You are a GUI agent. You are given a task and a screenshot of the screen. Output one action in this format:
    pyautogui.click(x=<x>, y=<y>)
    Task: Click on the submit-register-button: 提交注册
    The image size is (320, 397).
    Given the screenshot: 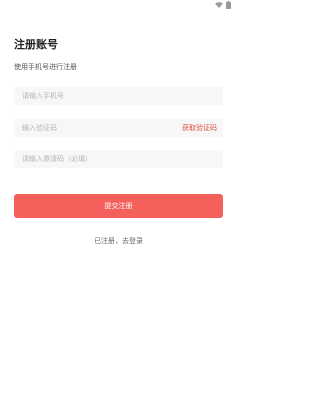 What is the action you would take?
    pyautogui.click(x=118, y=206)
    